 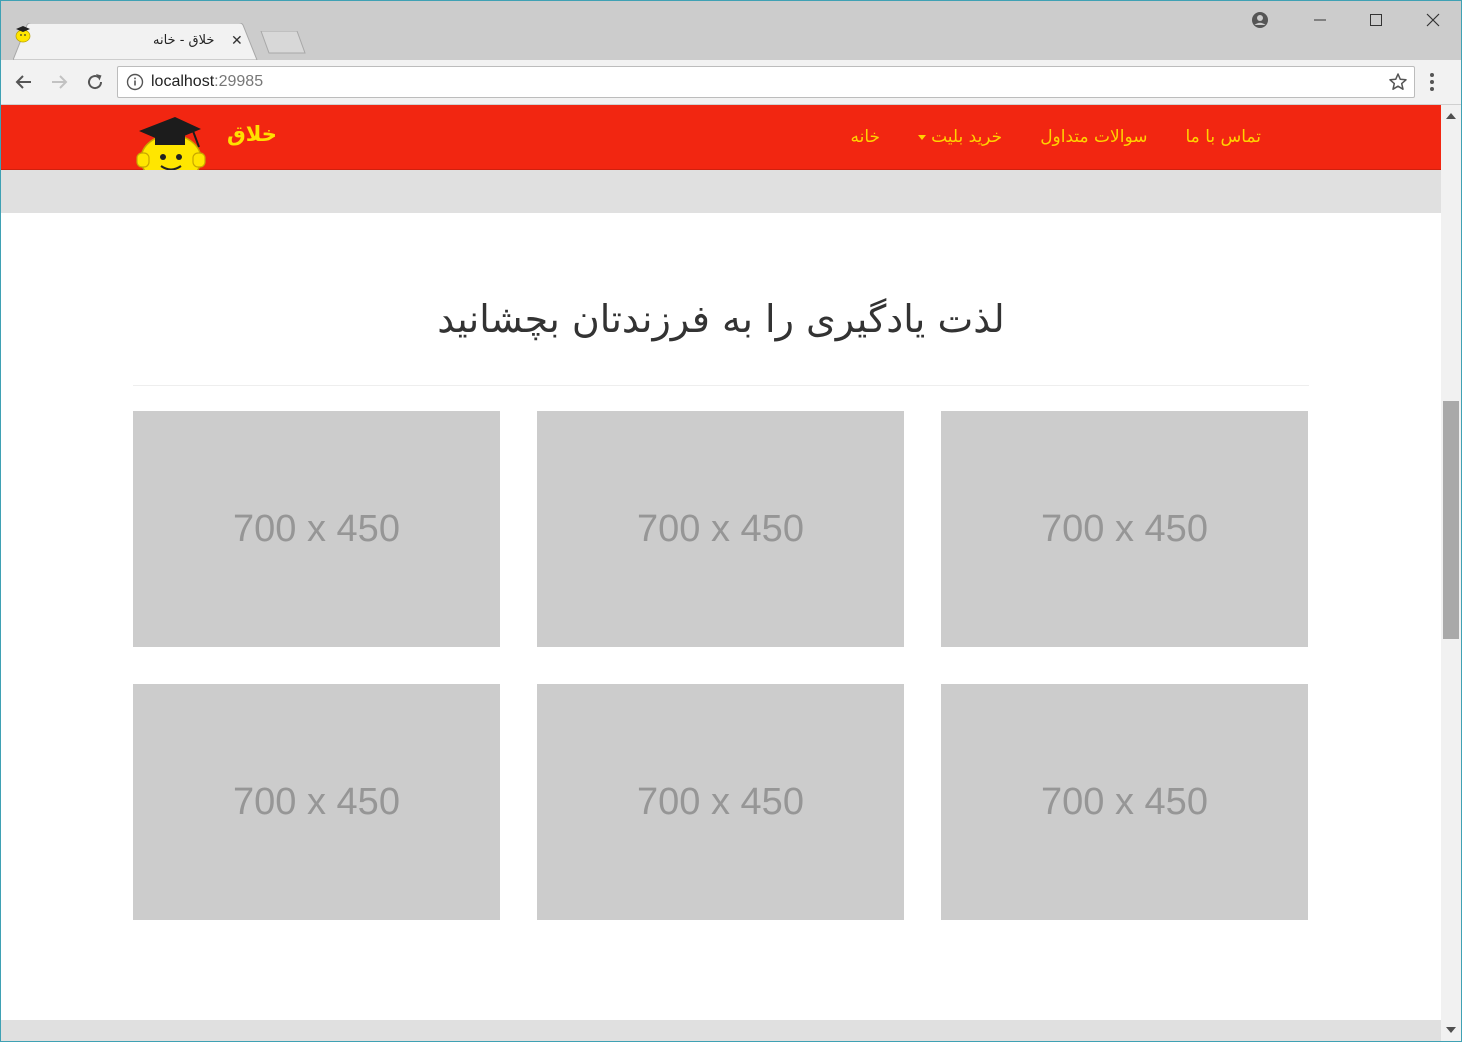 What do you see at coordinates (59, 82) in the screenshot?
I see `forward-arrow-icon` at bounding box center [59, 82].